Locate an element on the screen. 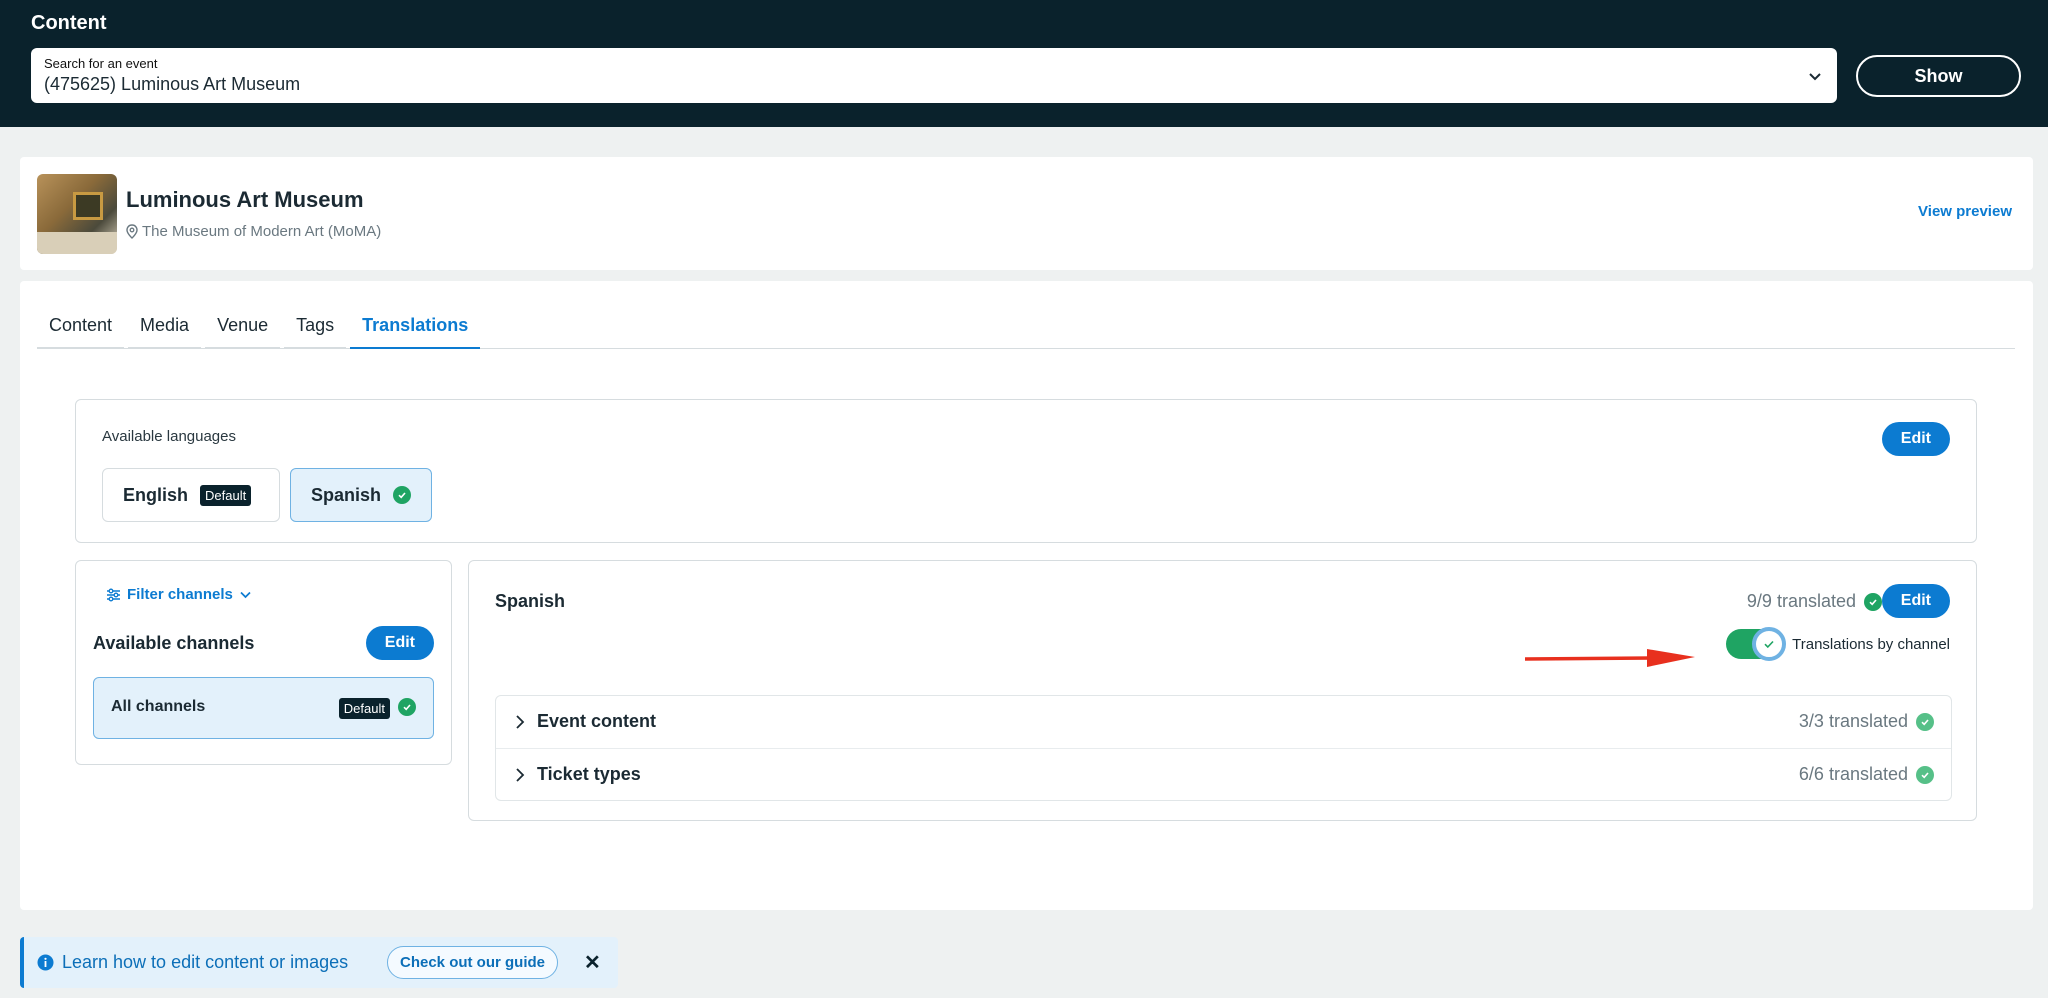 Image resolution: width=2048 pixels, height=998 pixels. filter-sliders-icon is located at coordinates (113, 594).